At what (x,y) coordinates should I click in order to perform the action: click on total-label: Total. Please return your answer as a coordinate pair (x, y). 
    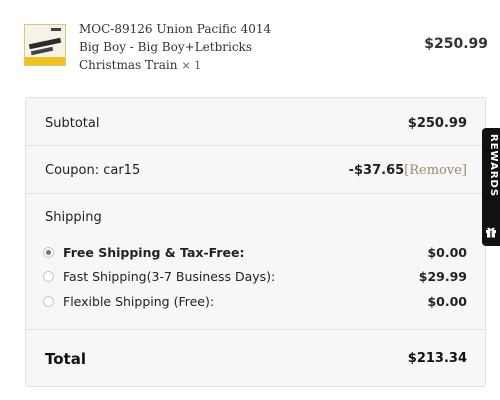
    Looking at the image, I should click on (65, 359).